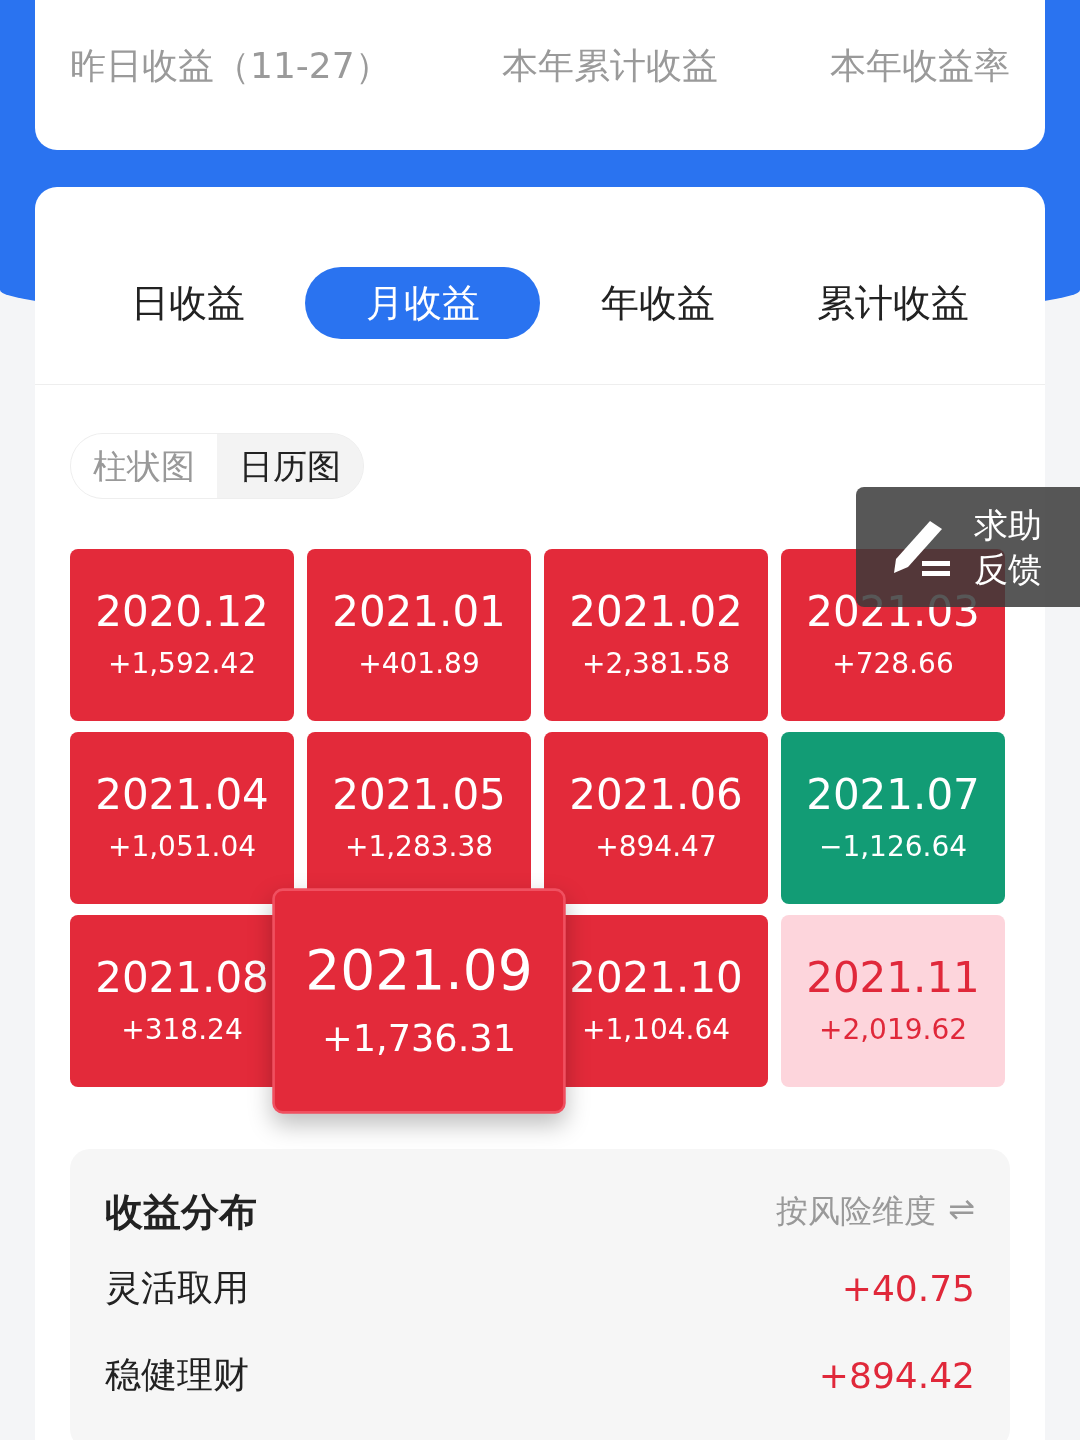  I want to click on month-tile: 2021.07 −1,126.64, so click(893, 818).